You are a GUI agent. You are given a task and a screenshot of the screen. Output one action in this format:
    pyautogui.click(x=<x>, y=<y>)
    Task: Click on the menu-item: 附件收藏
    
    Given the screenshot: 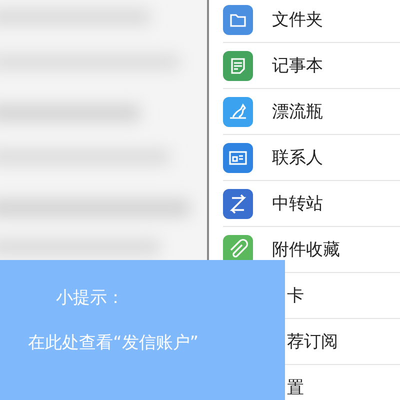 What is the action you would take?
    pyautogui.click(x=306, y=249)
    